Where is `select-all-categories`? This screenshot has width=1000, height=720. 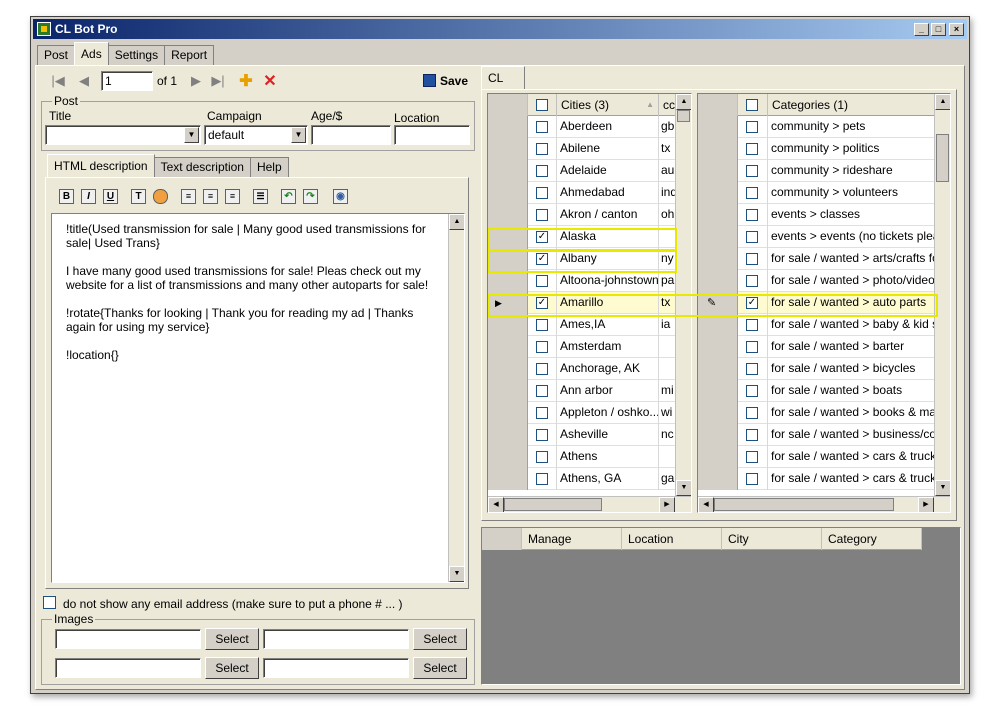
select-all-categories is located at coordinates (753, 105).